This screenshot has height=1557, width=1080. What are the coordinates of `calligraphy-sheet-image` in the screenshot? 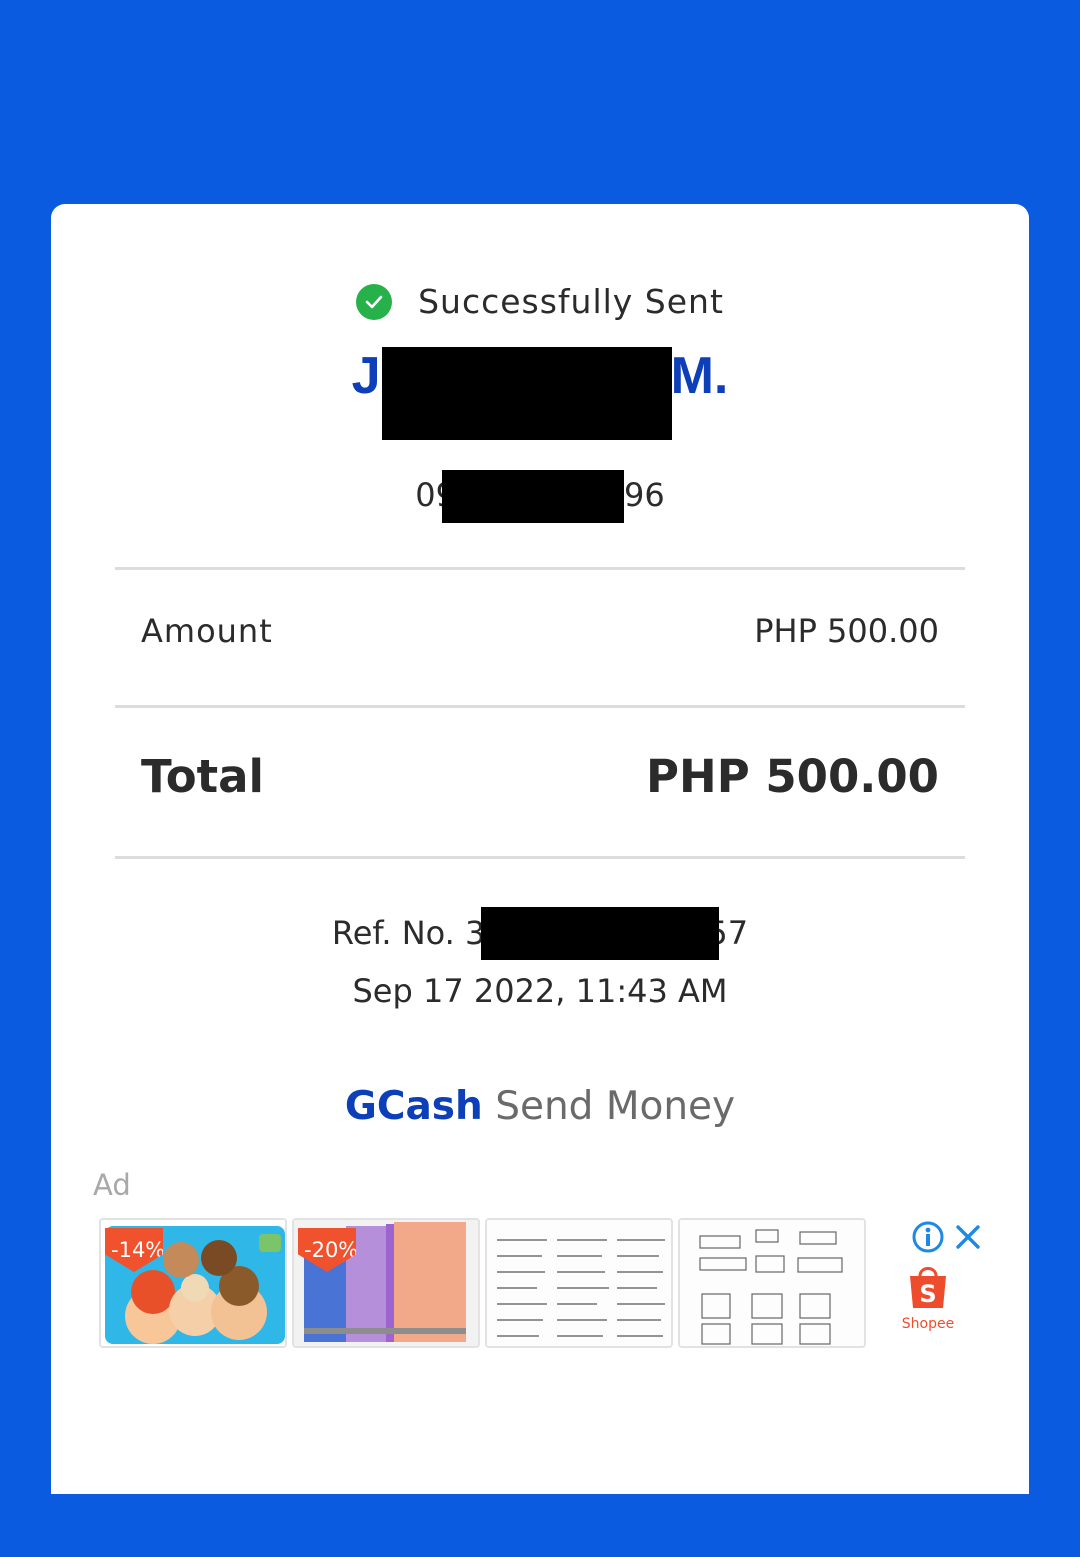 It's located at (579, 1283).